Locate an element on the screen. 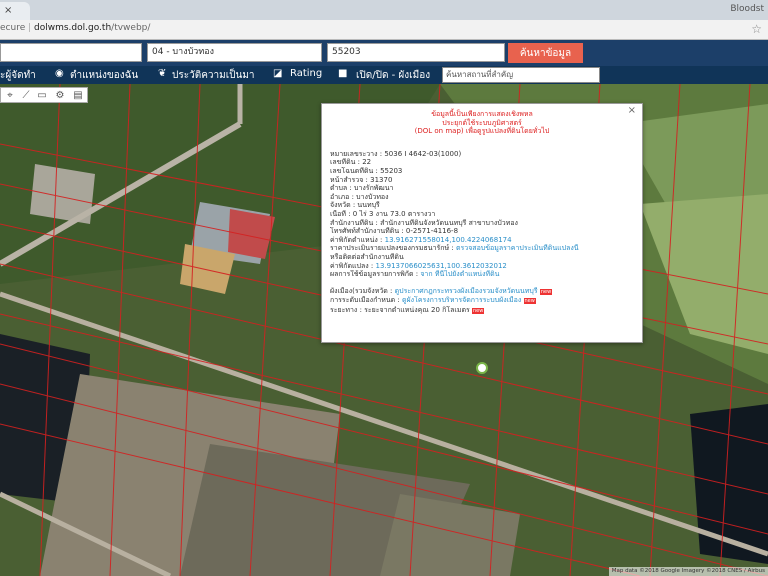 Image resolution: width=768 pixels, height=576 pixels. rating-icon: ◪ is located at coordinates (278, 73).